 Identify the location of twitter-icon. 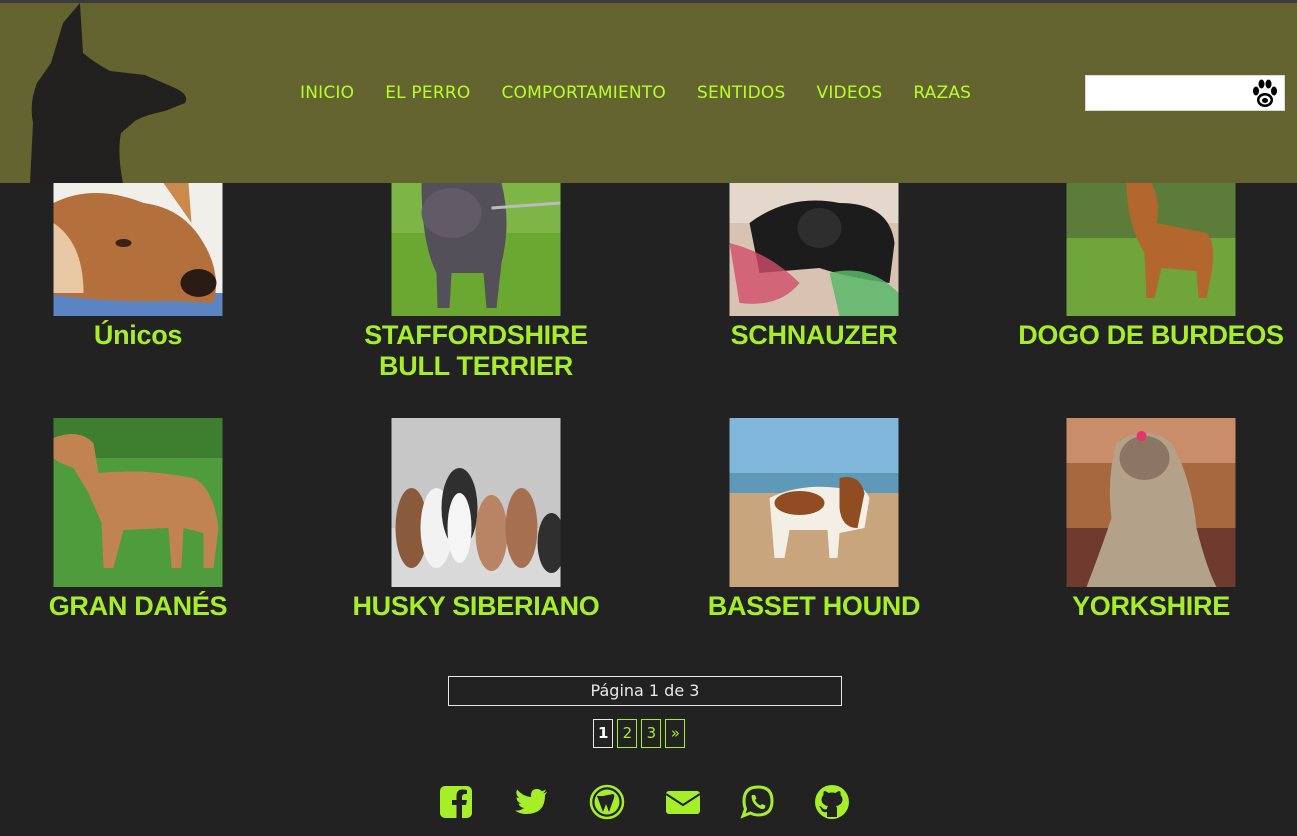
(531, 802).